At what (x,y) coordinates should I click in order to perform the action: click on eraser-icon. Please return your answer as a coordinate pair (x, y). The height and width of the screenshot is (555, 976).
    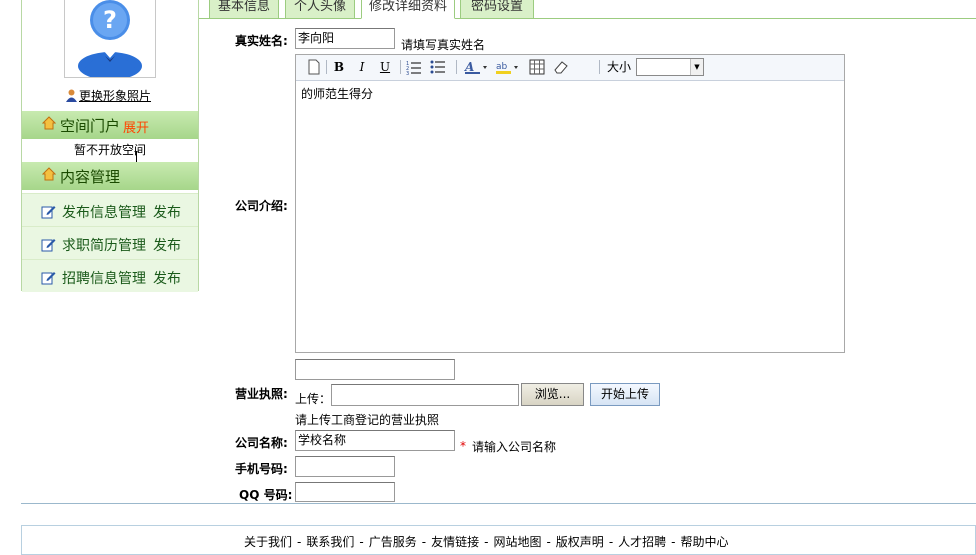
    Looking at the image, I should click on (561, 67).